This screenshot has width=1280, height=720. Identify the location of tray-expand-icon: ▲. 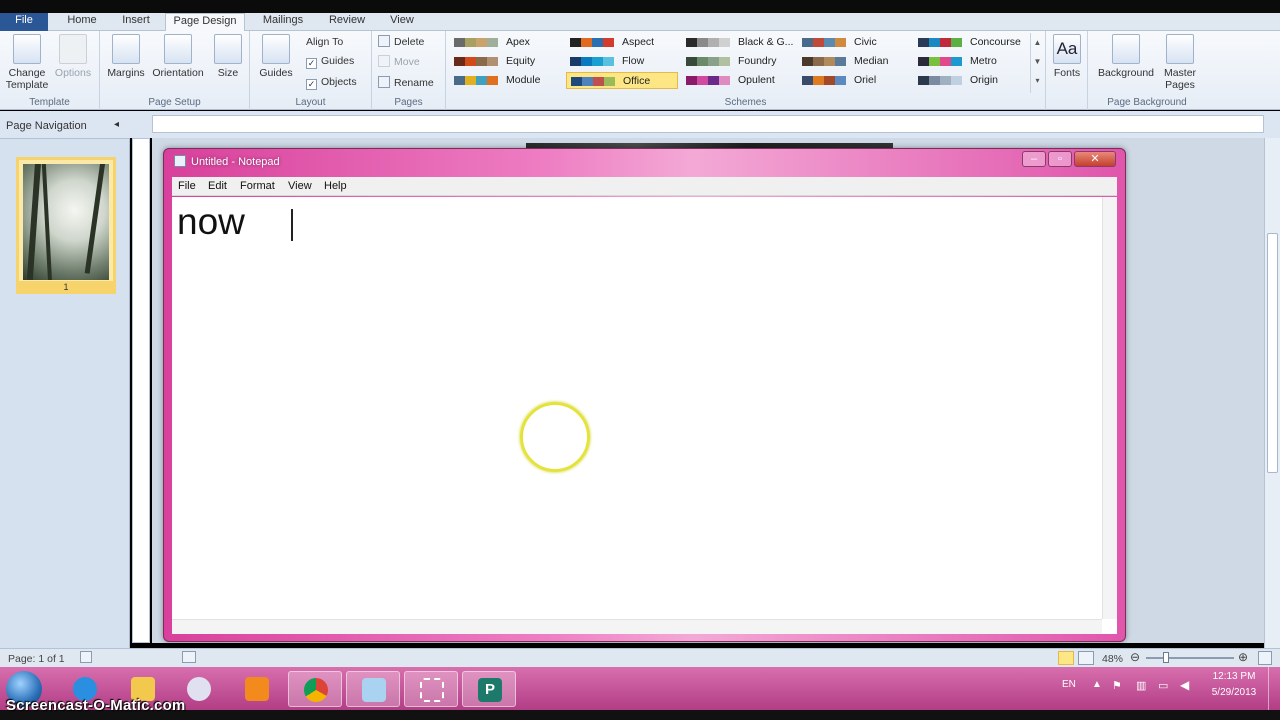
(1097, 684).